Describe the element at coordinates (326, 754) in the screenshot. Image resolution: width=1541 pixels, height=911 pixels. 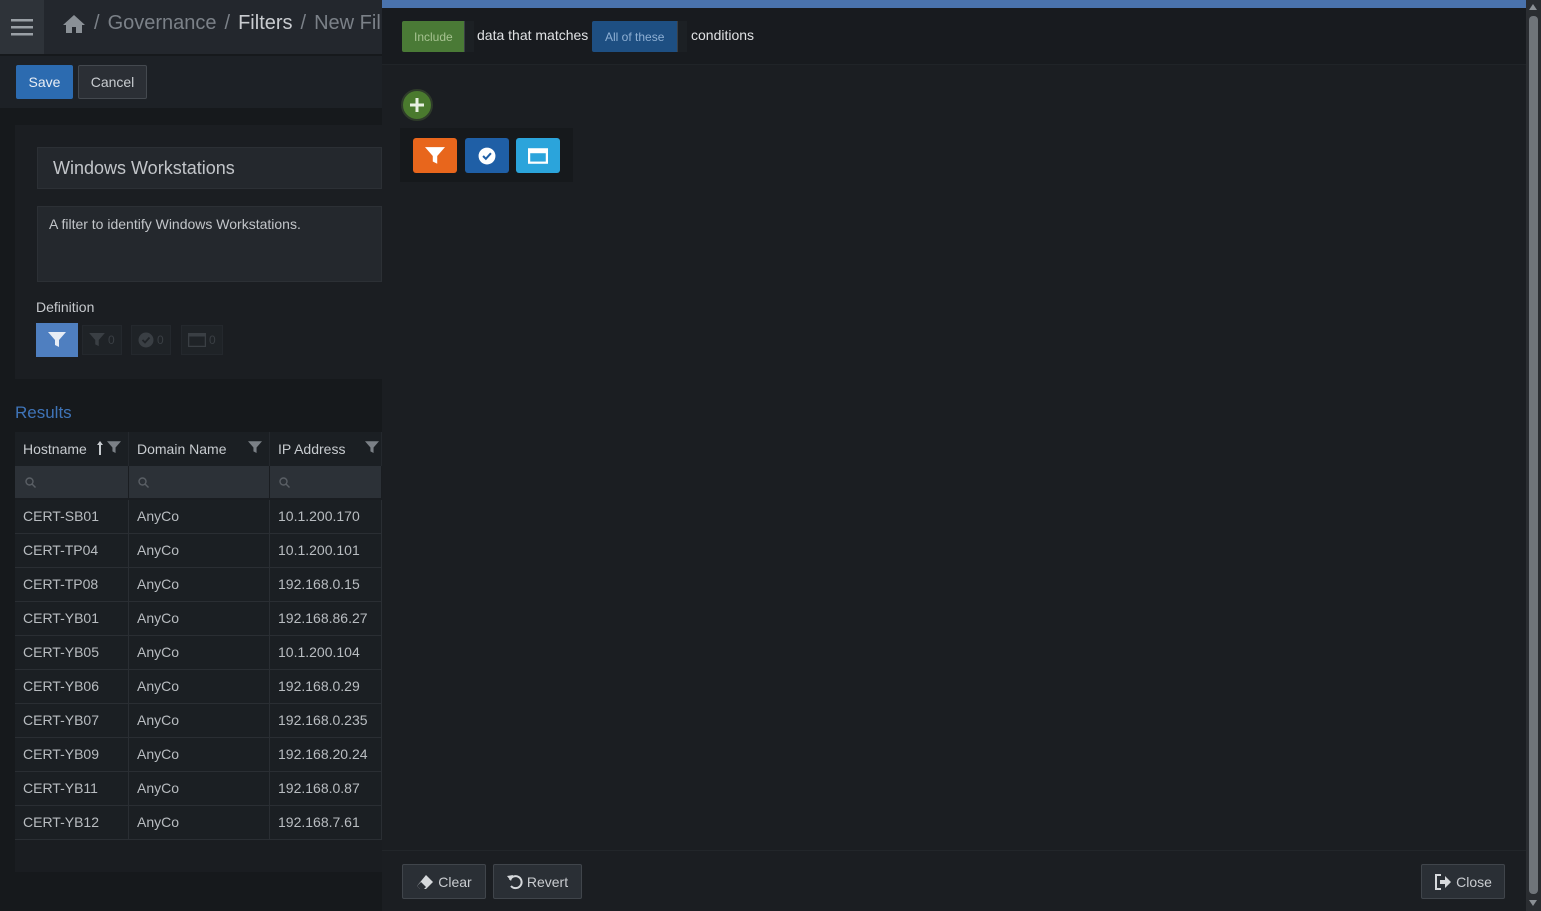
I see `ip-cell: 192.168.20.24` at that location.